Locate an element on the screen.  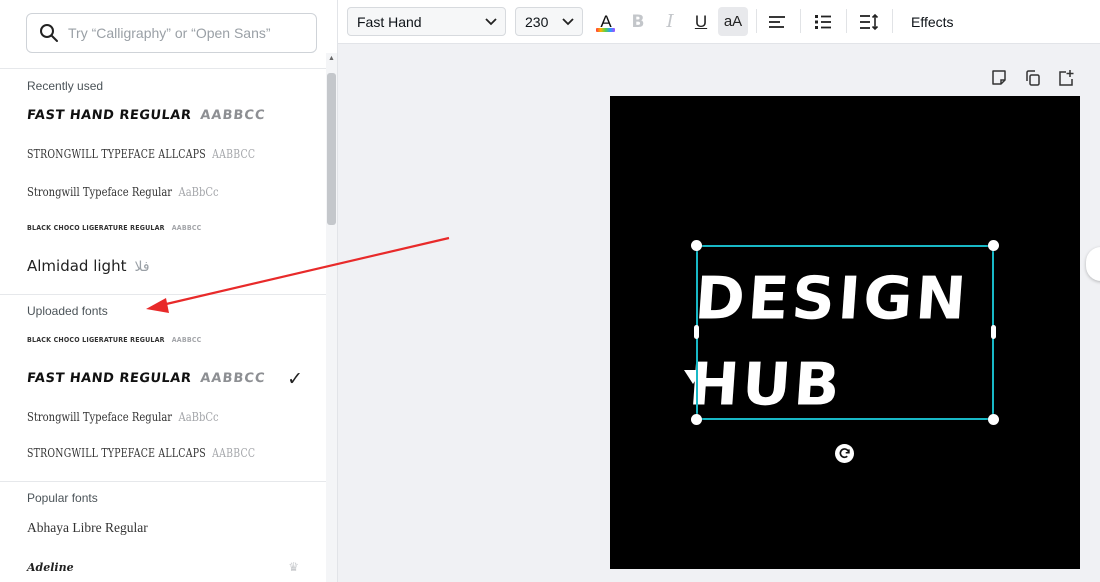
spacing-button is located at coordinates (869, 21).